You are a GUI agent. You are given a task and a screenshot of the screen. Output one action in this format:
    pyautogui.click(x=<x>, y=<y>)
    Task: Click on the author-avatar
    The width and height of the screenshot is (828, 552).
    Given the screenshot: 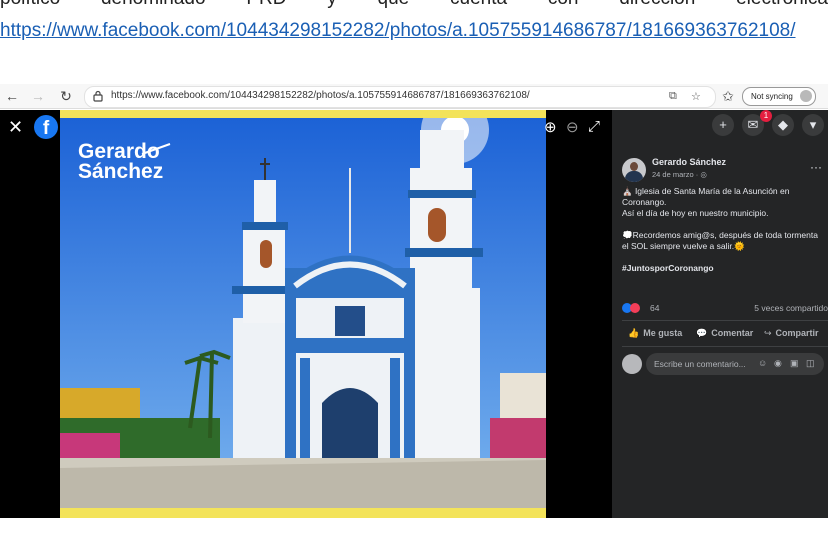 What is the action you would take?
    pyautogui.click(x=634, y=170)
    